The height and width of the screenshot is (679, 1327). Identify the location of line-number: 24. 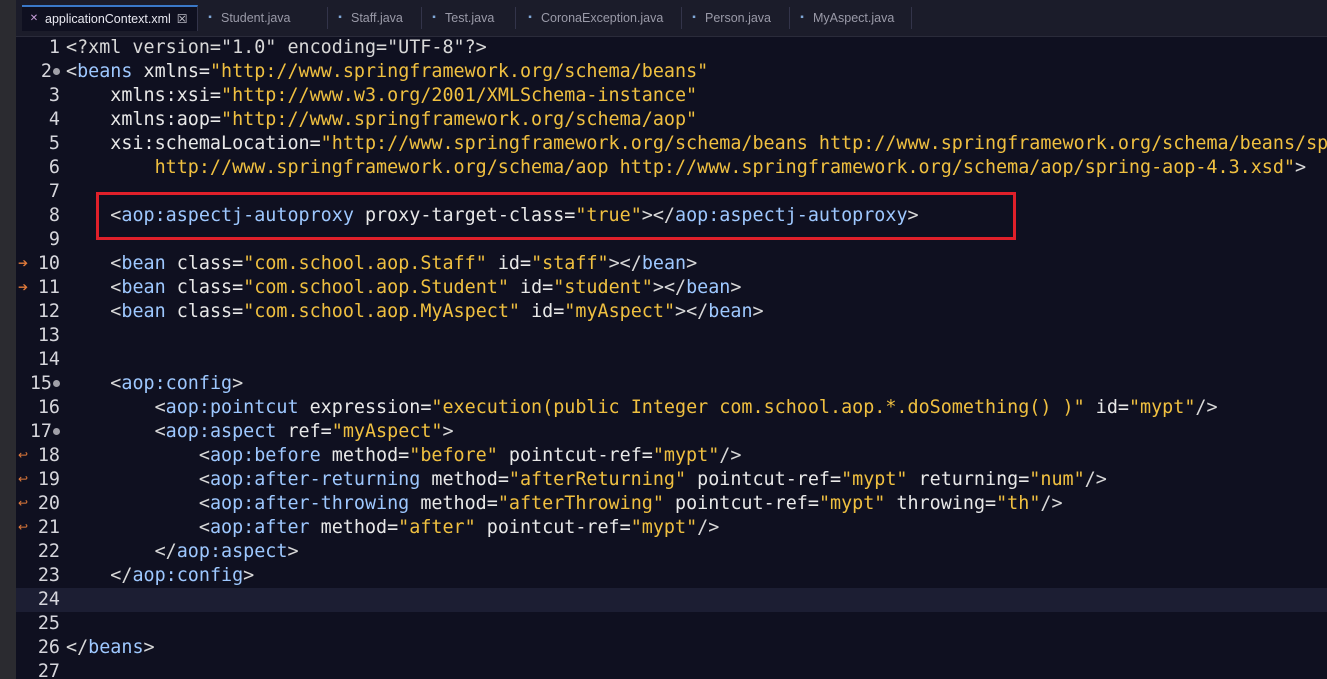
(48, 599).